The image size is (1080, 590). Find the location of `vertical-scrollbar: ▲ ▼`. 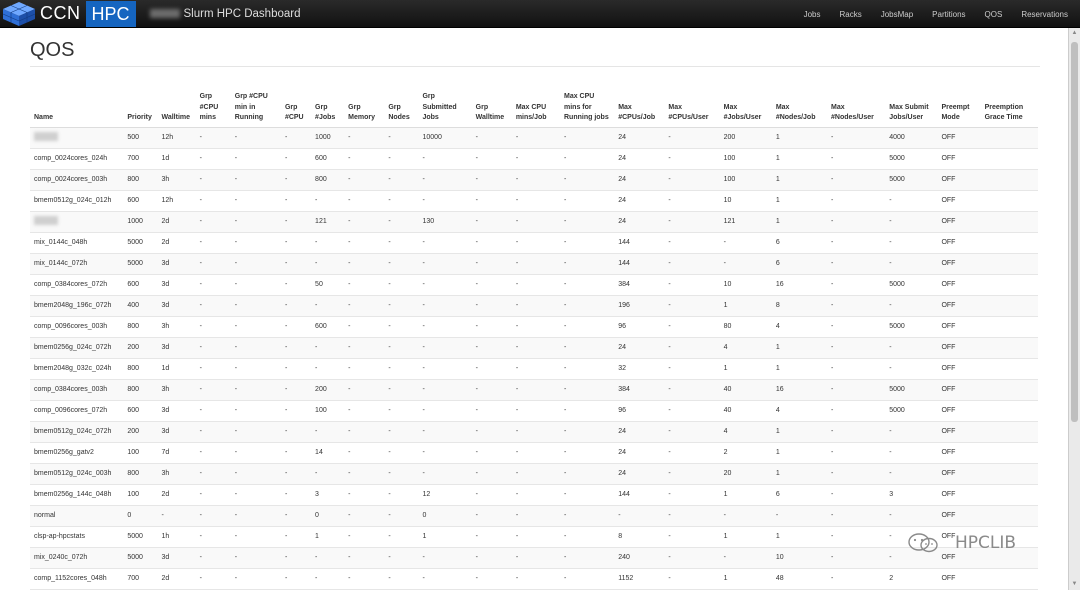

vertical-scrollbar: ▲ ▼ is located at coordinates (1074, 309).